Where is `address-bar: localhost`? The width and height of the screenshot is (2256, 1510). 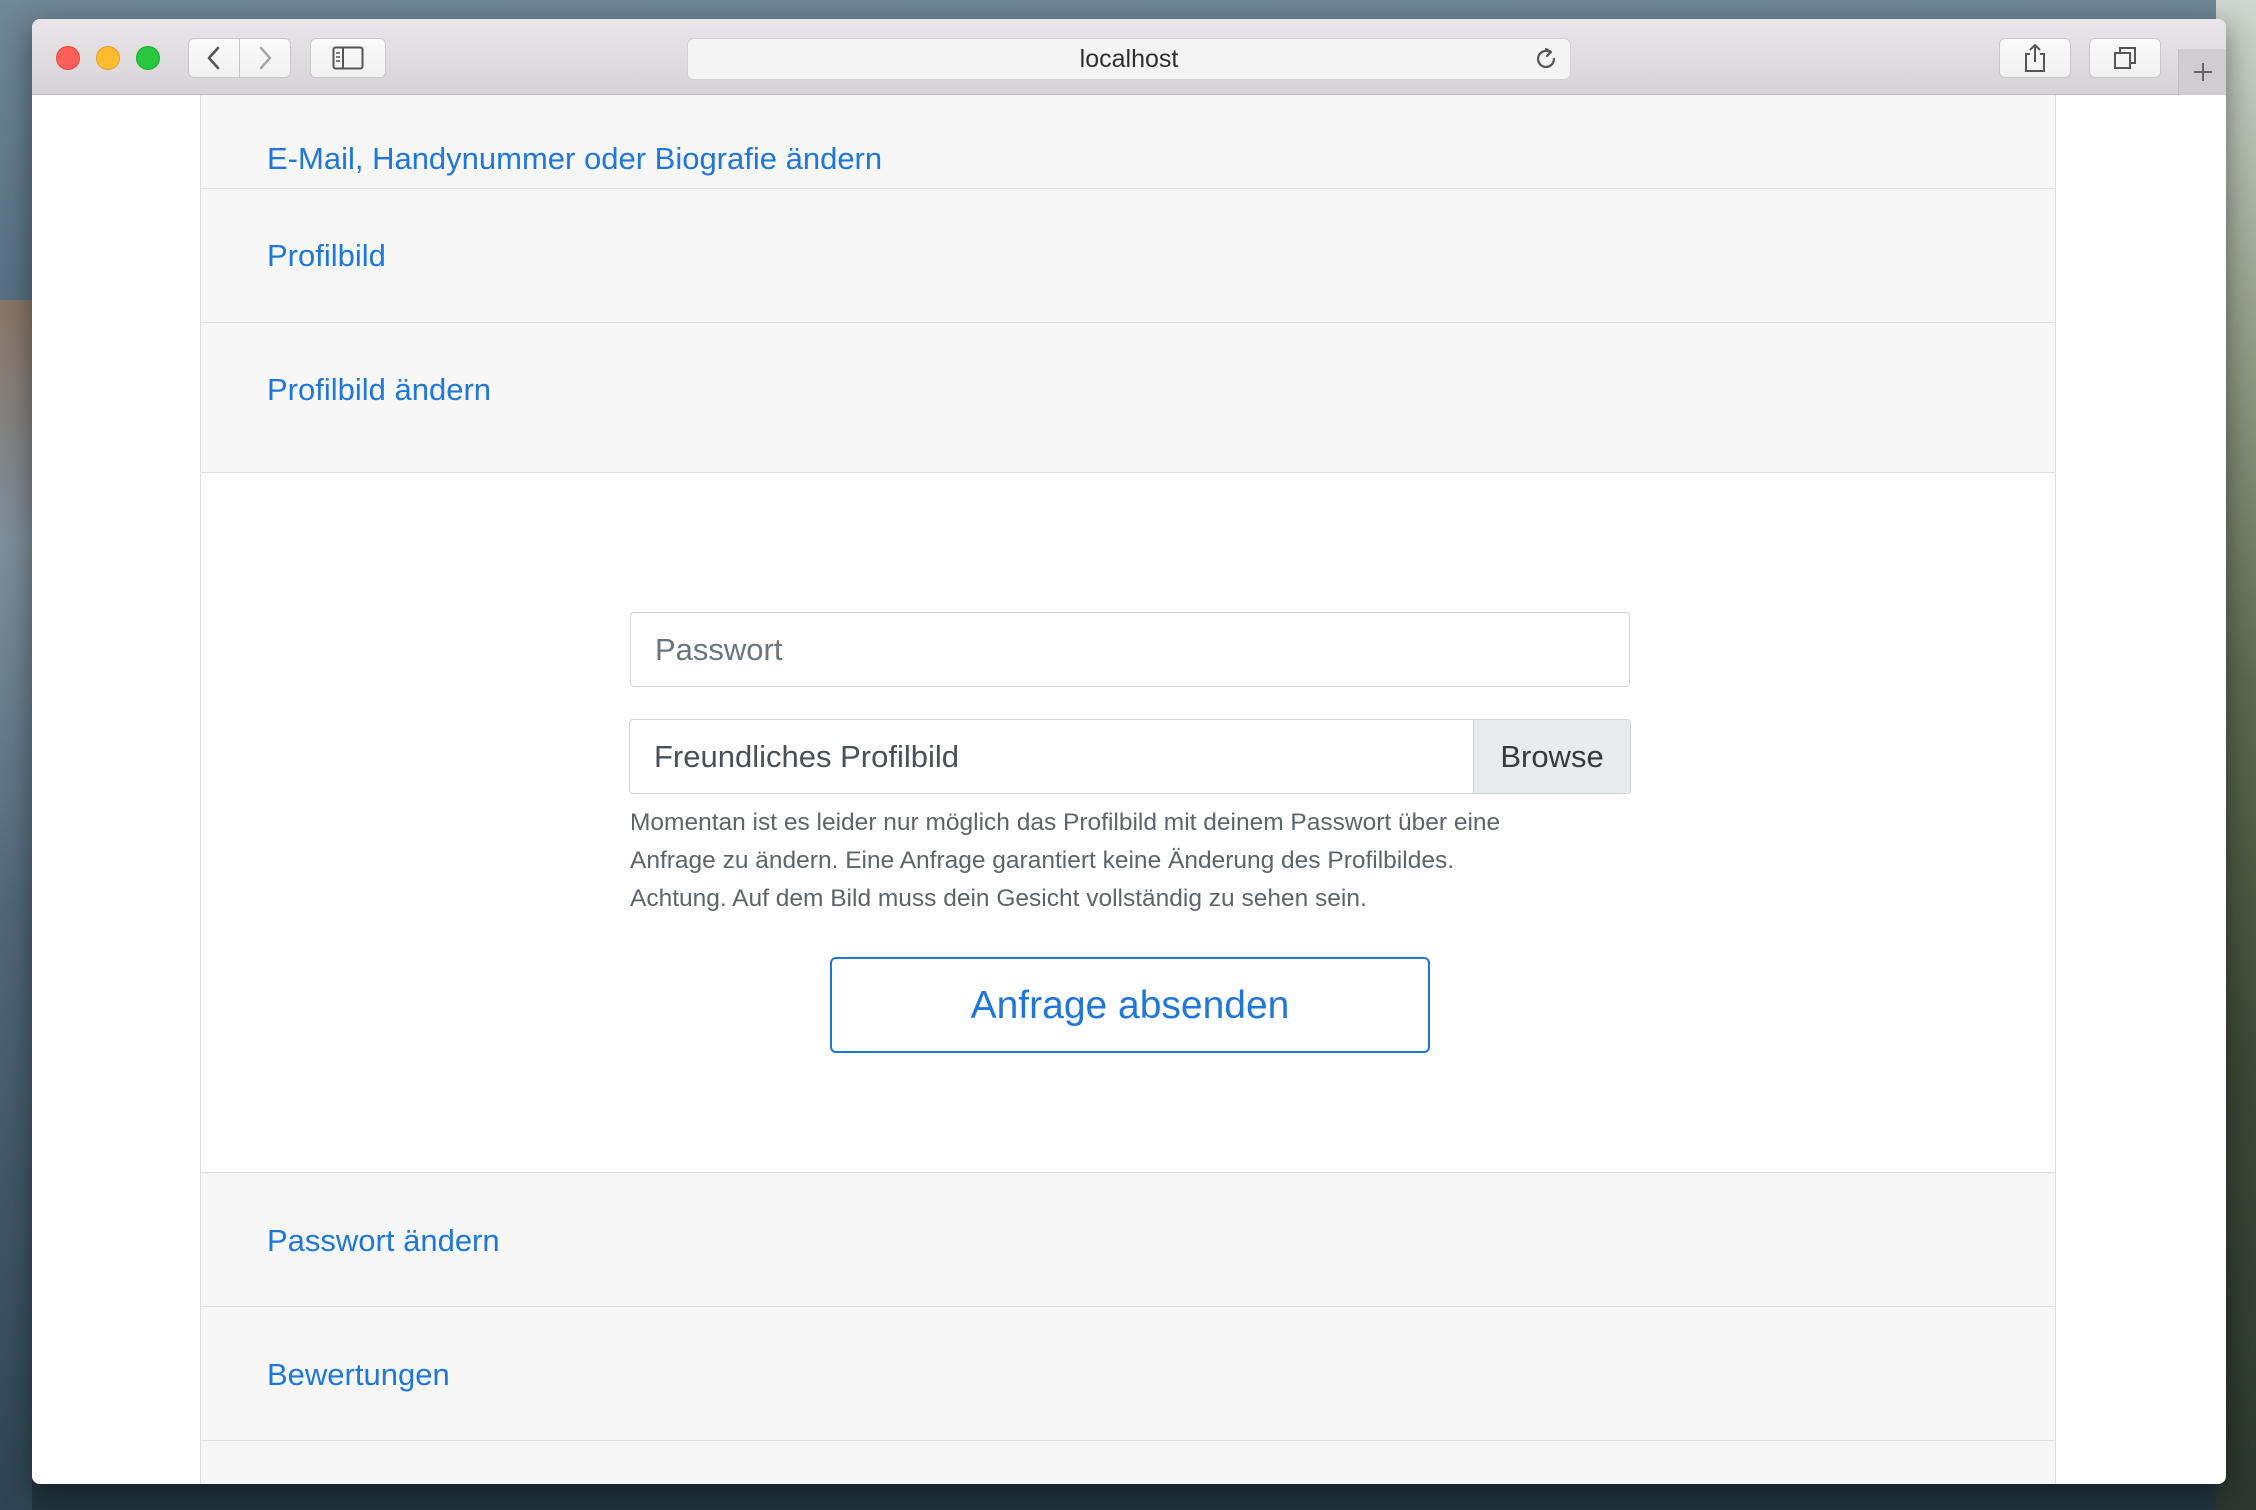 address-bar: localhost is located at coordinates (1129, 59).